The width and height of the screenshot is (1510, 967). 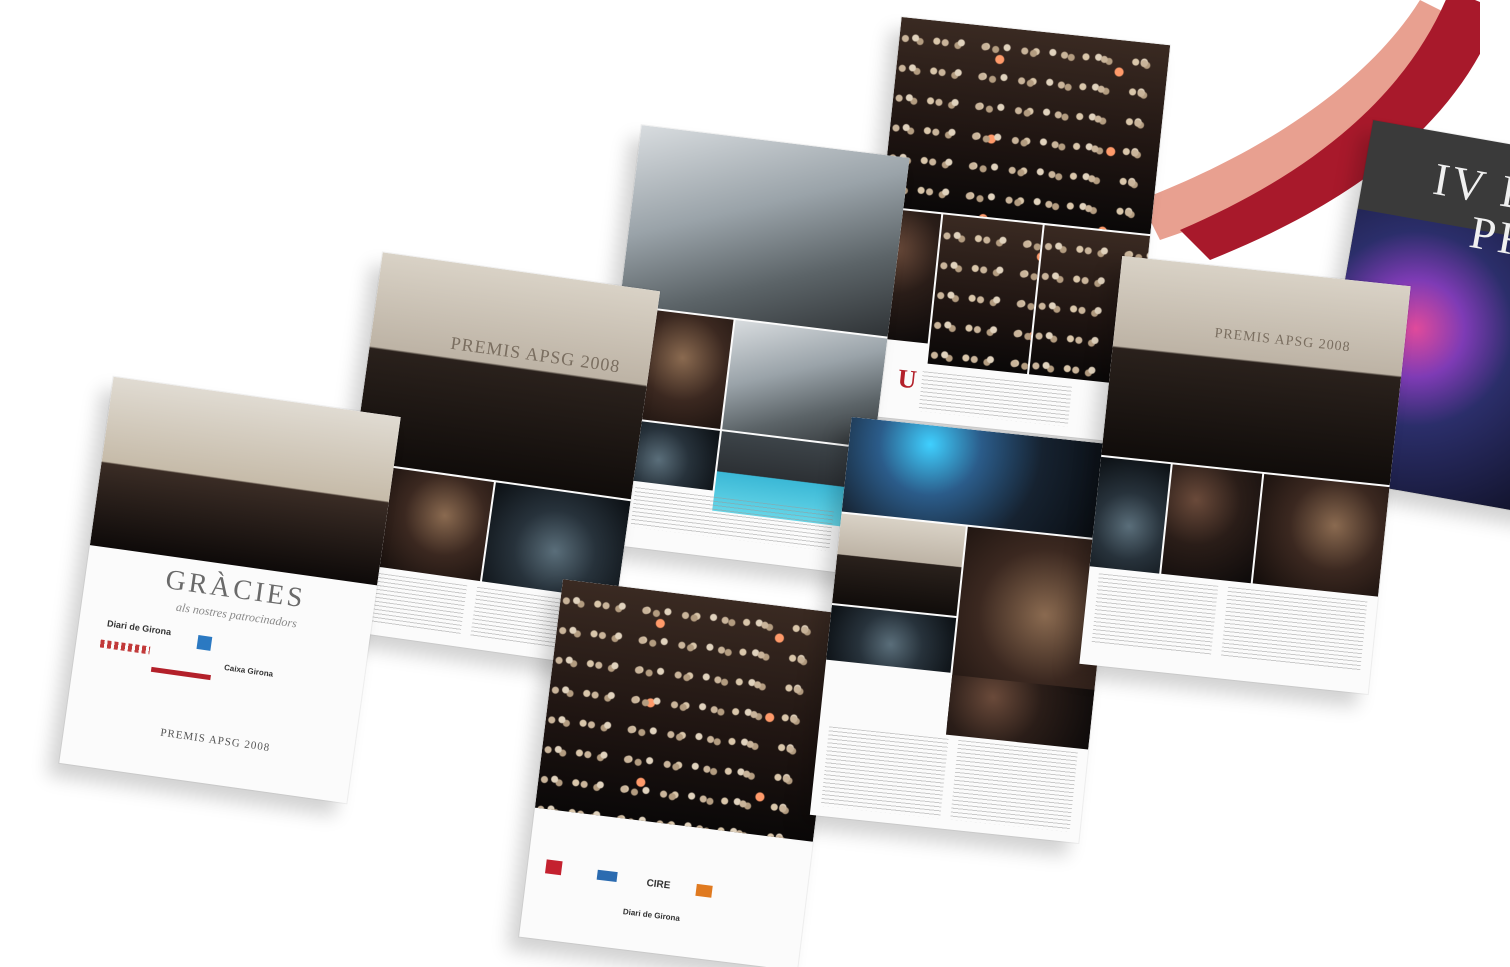 What do you see at coordinates (245, 481) in the screenshot?
I see `trophies-photo` at bounding box center [245, 481].